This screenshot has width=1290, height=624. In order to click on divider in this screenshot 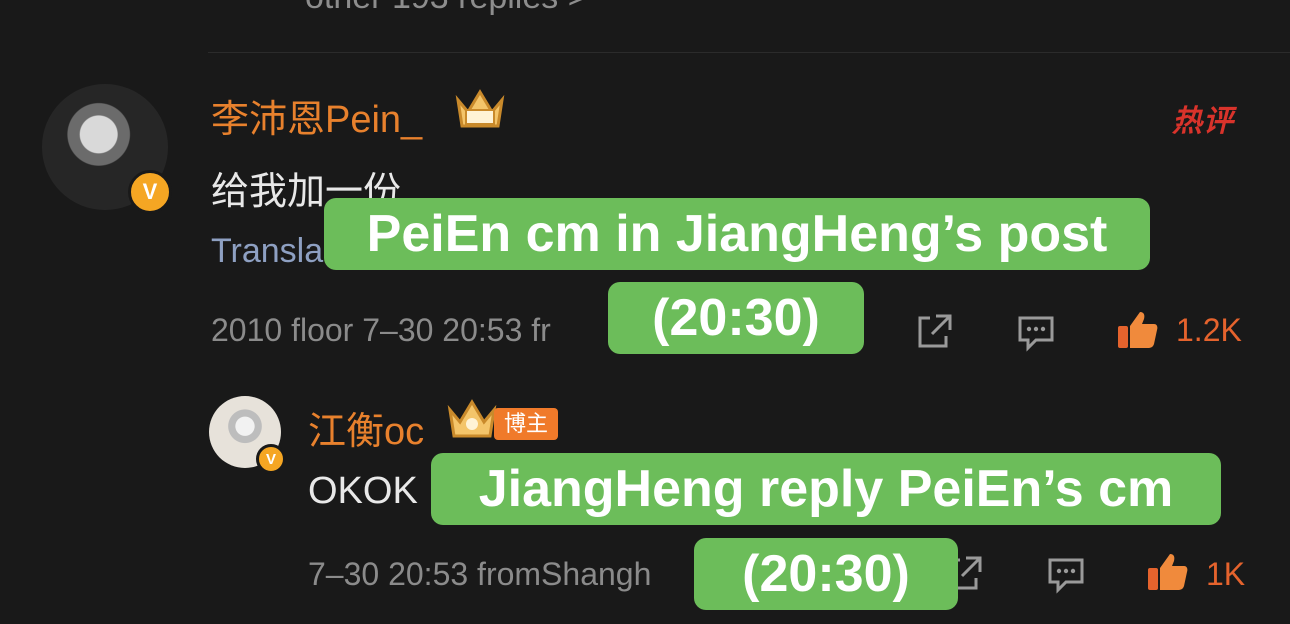, I will do `click(749, 52)`.